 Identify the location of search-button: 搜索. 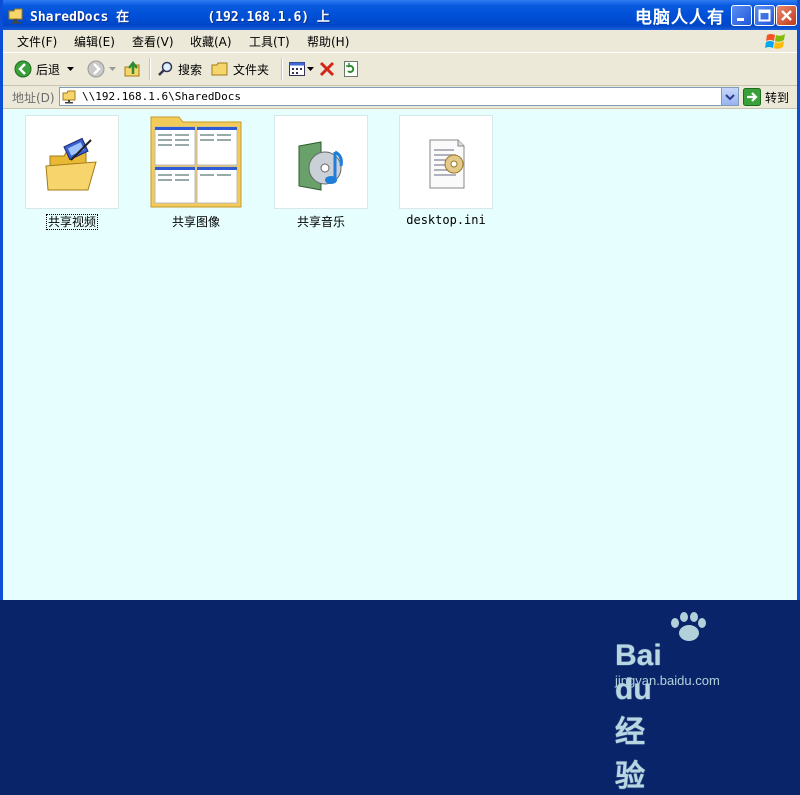
(180, 69).